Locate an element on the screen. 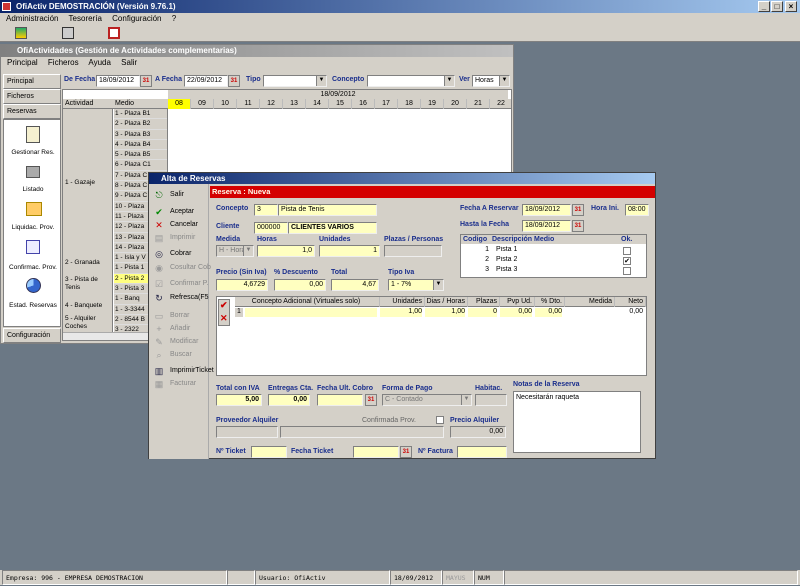  medio-row: 1 - Plaza B1 is located at coordinates (140, 114).